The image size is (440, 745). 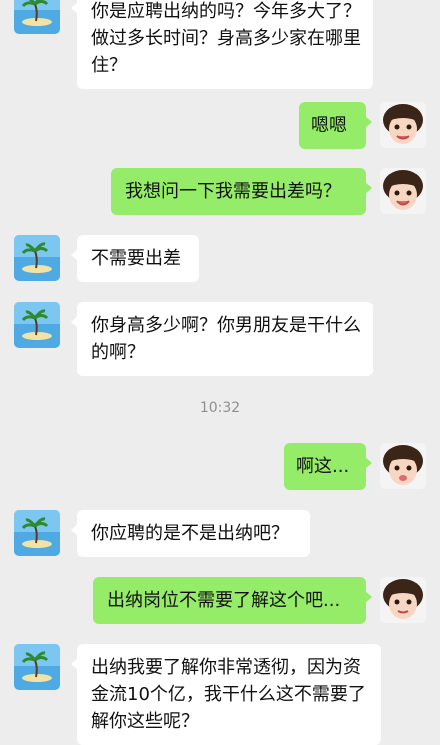 I want to click on message-bubble: 出纳我要了解你非常透彻，因为资金流10个亿，我干什么这不需要了解你这些呢？, so click(x=226, y=694).